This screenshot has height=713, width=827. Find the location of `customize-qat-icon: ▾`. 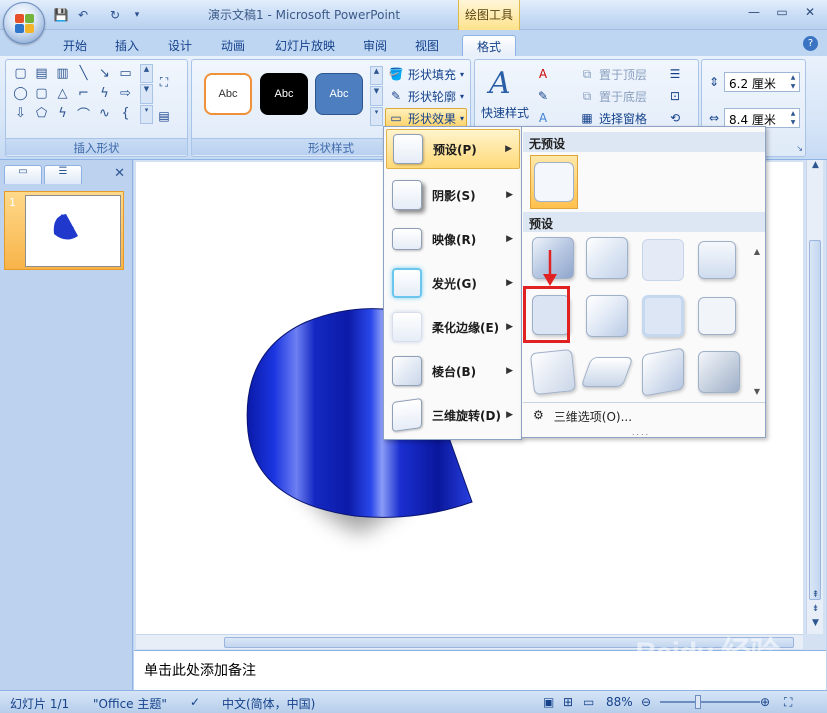

customize-qat-icon: ▾ is located at coordinates (137, 14).